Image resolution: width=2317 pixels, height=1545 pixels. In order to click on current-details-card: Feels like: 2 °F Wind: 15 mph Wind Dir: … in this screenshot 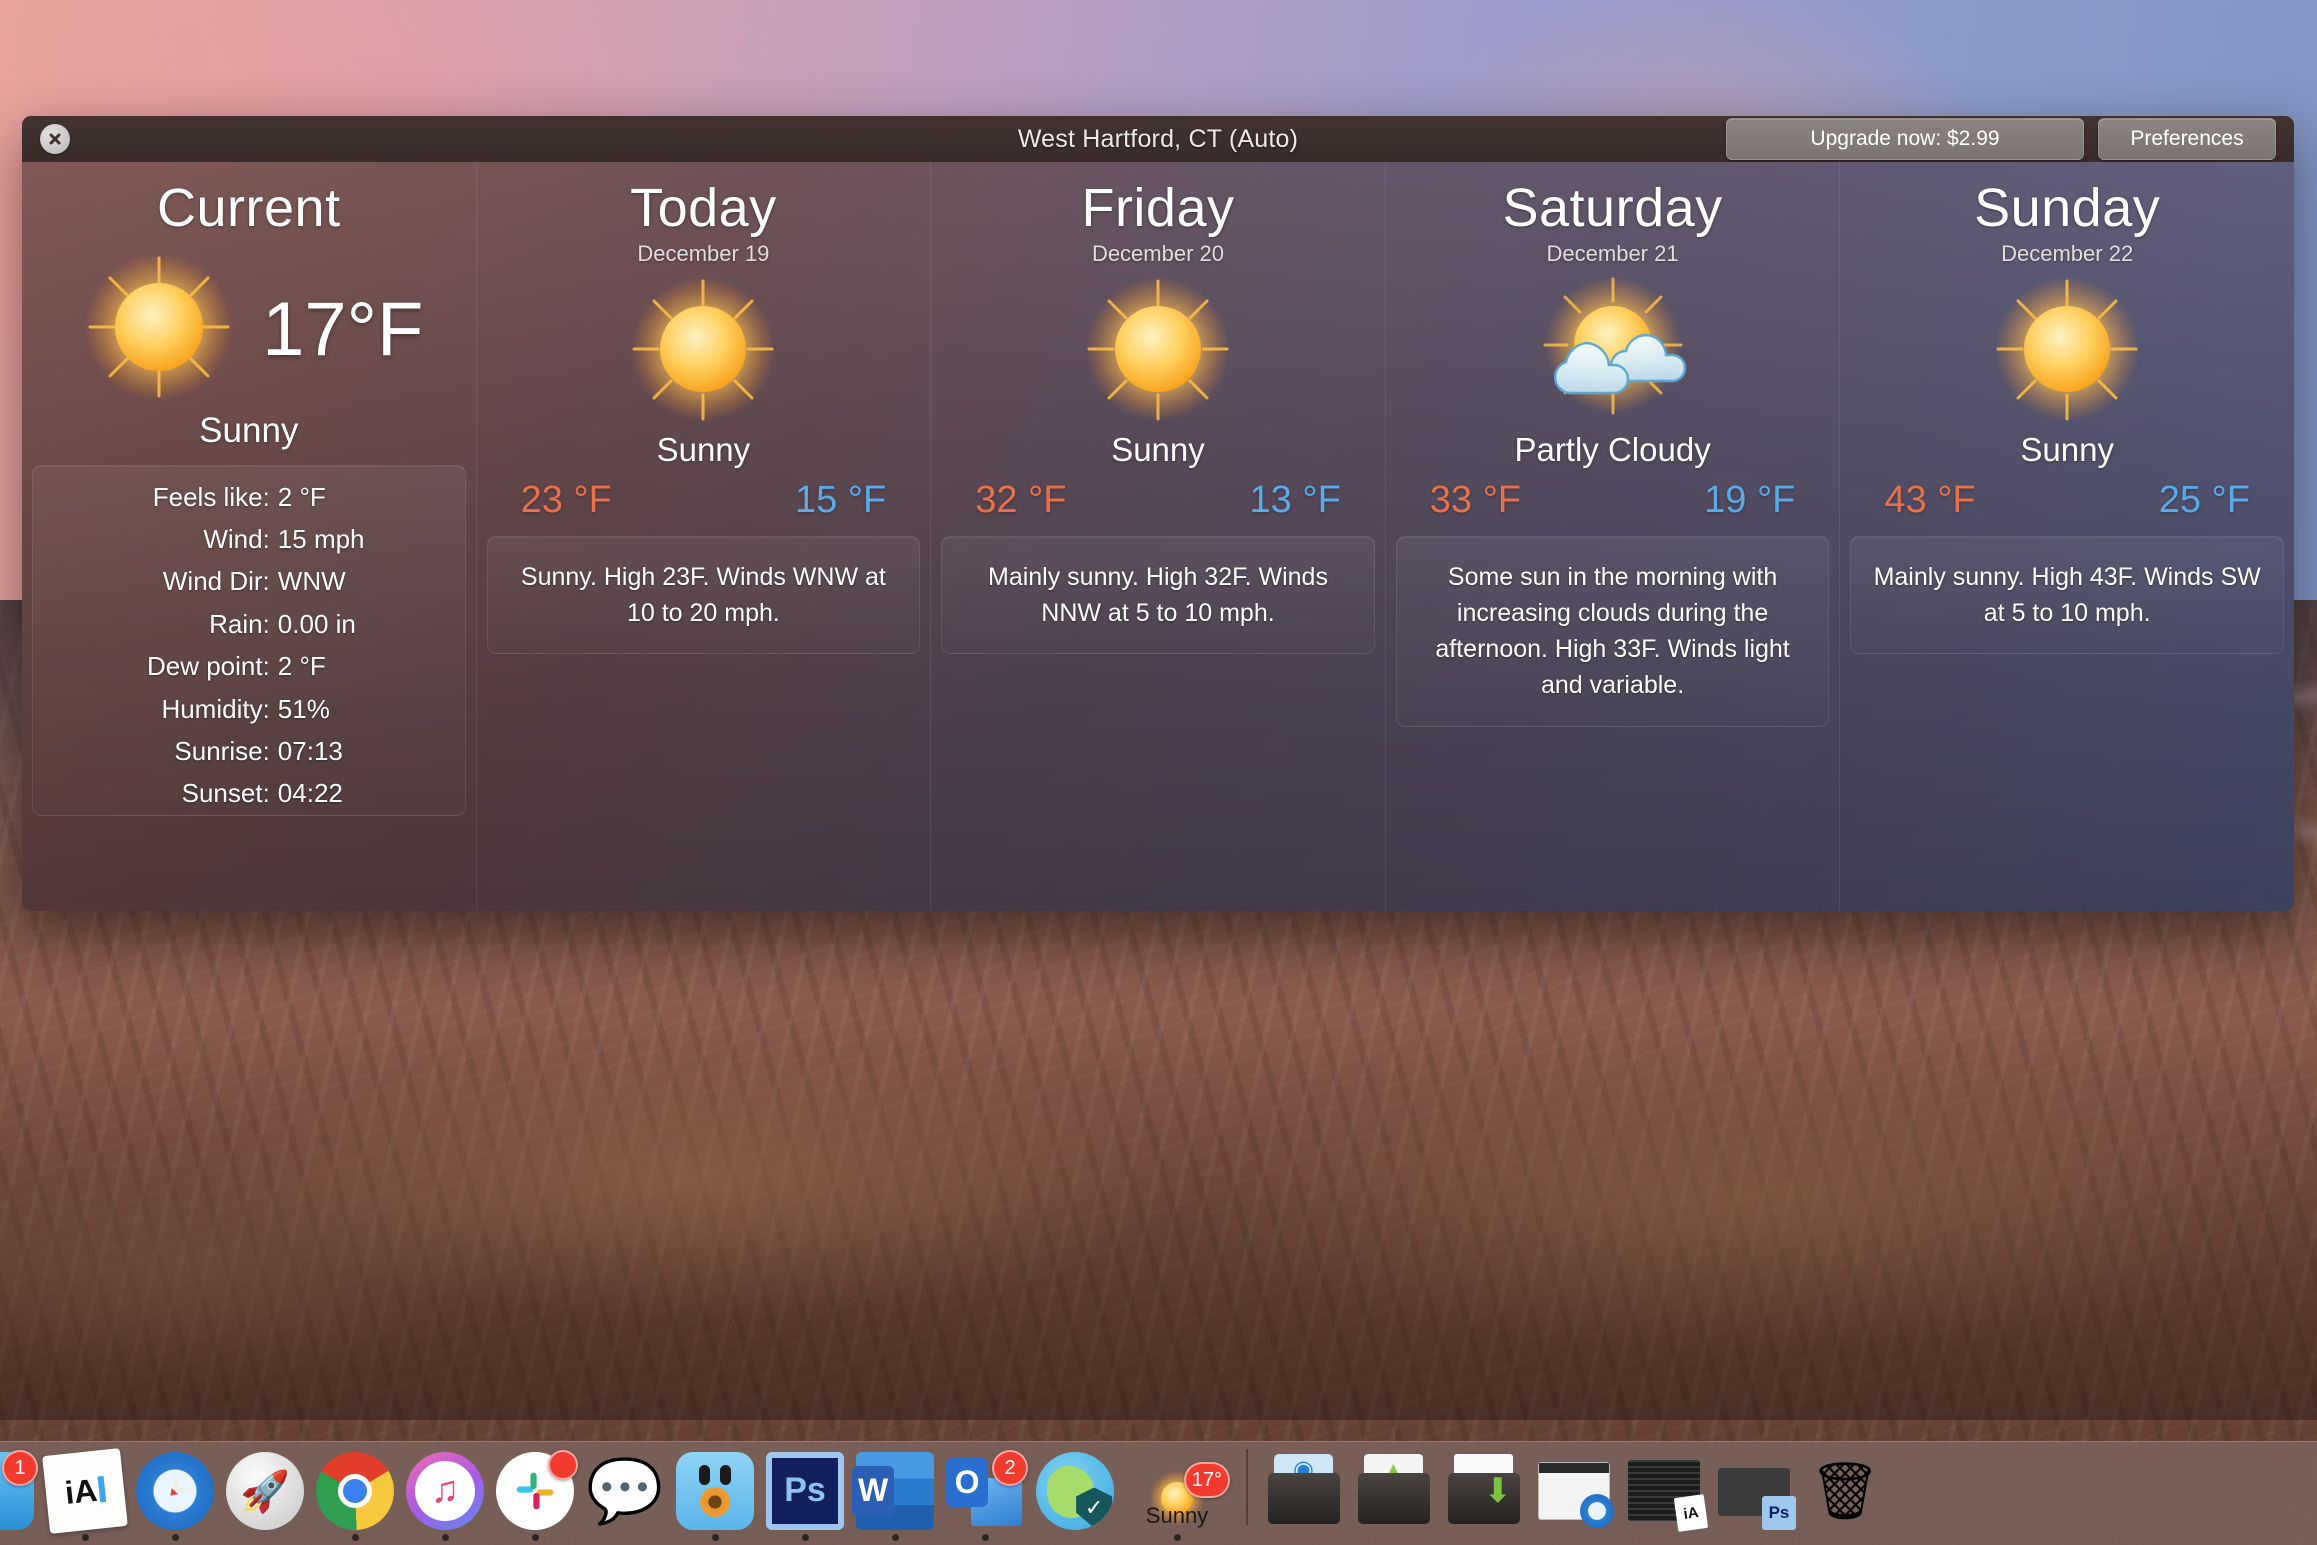, I will do `click(249, 640)`.